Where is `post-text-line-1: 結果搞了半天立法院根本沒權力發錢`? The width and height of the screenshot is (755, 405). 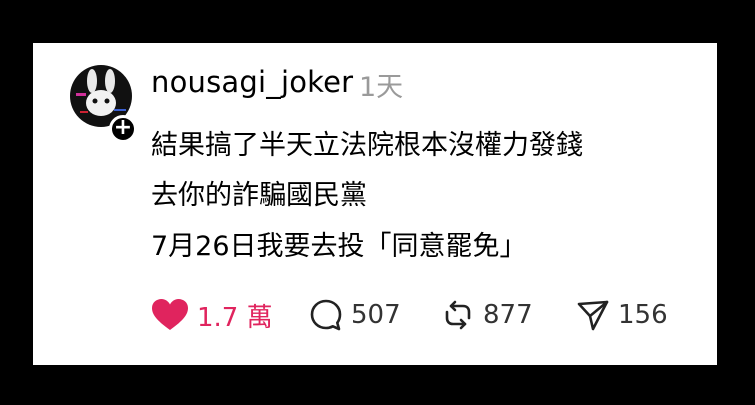
post-text-line-1: 結果搞了半天立法院根本沒權力發錢 is located at coordinates (367, 145).